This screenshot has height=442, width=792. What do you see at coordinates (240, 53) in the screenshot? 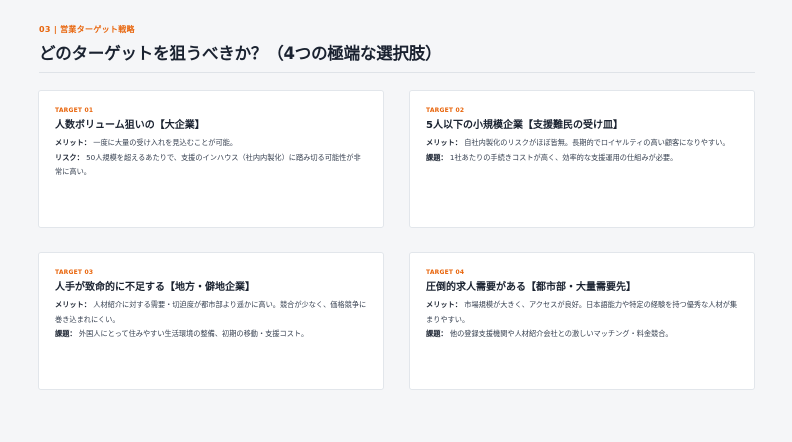
I see `page-title: どのターゲットを狙うべきか？（4つの極端な選択肢）` at bounding box center [240, 53].